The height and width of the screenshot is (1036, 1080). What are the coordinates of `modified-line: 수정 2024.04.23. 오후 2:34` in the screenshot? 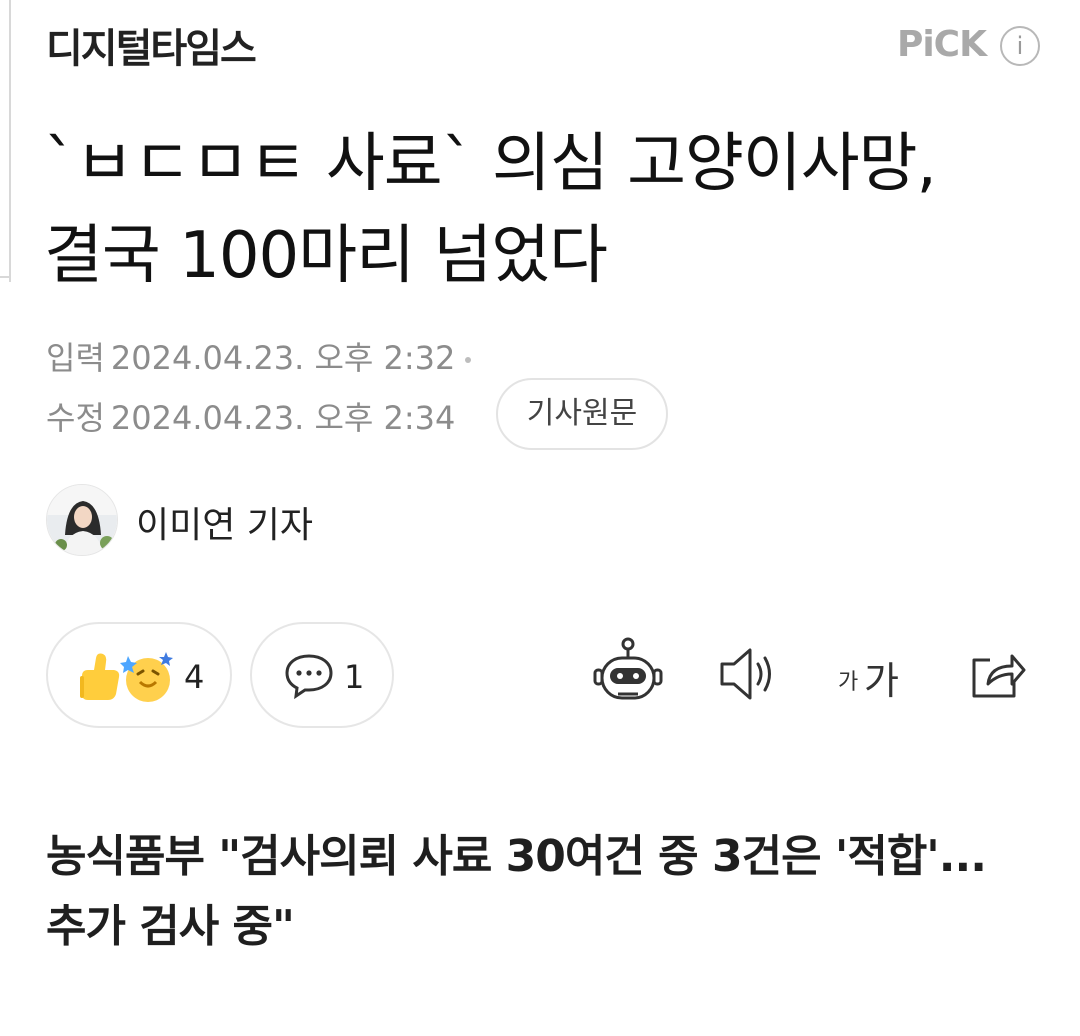 It's located at (250, 416).